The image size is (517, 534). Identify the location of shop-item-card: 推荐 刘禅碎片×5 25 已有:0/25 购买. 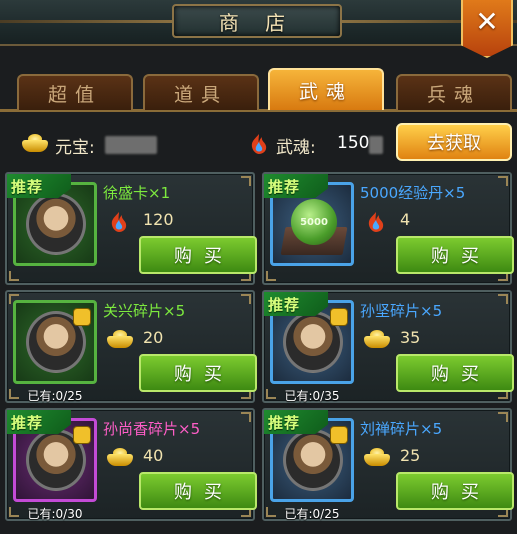
(388, 464).